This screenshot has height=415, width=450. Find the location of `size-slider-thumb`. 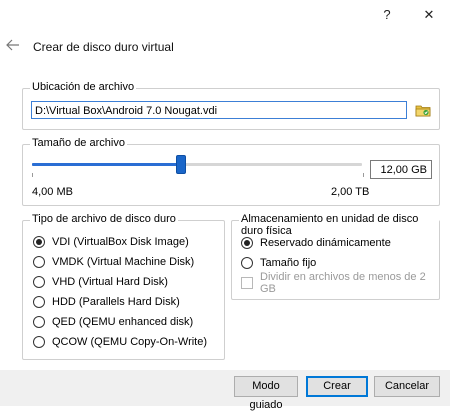

size-slider-thumb is located at coordinates (180, 164).